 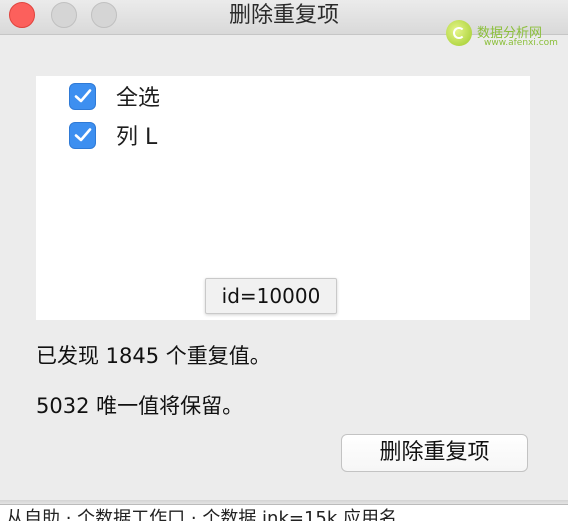 What do you see at coordinates (271, 296) in the screenshot?
I see `column-tooltip: id=10000` at bounding box center [271, 296].